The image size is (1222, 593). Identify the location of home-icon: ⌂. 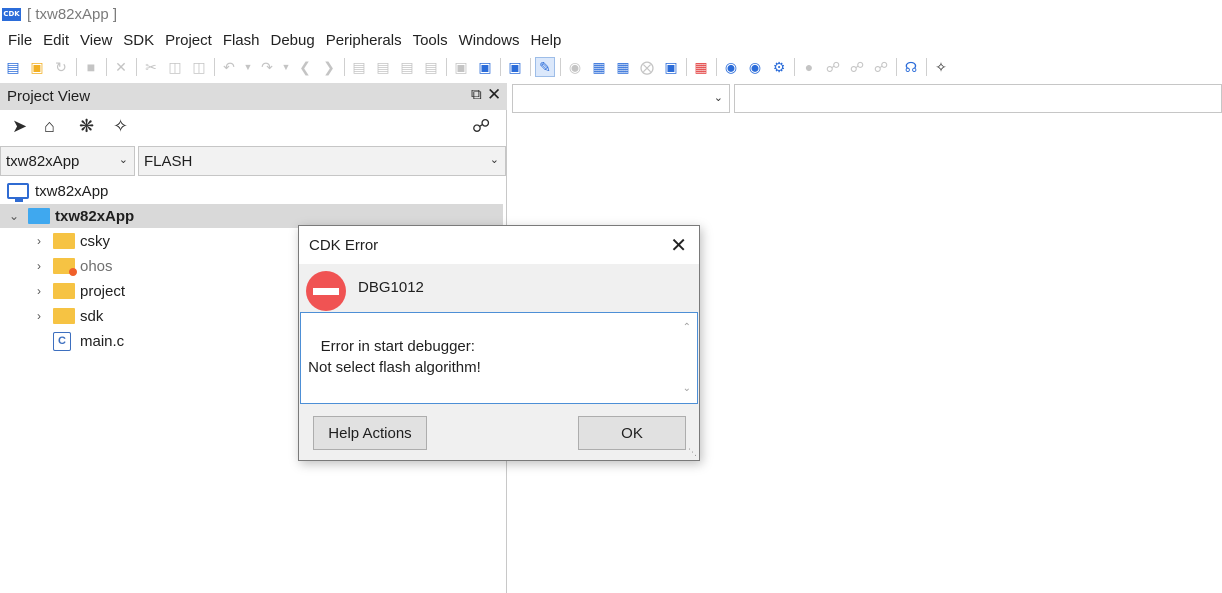
(49, 126).